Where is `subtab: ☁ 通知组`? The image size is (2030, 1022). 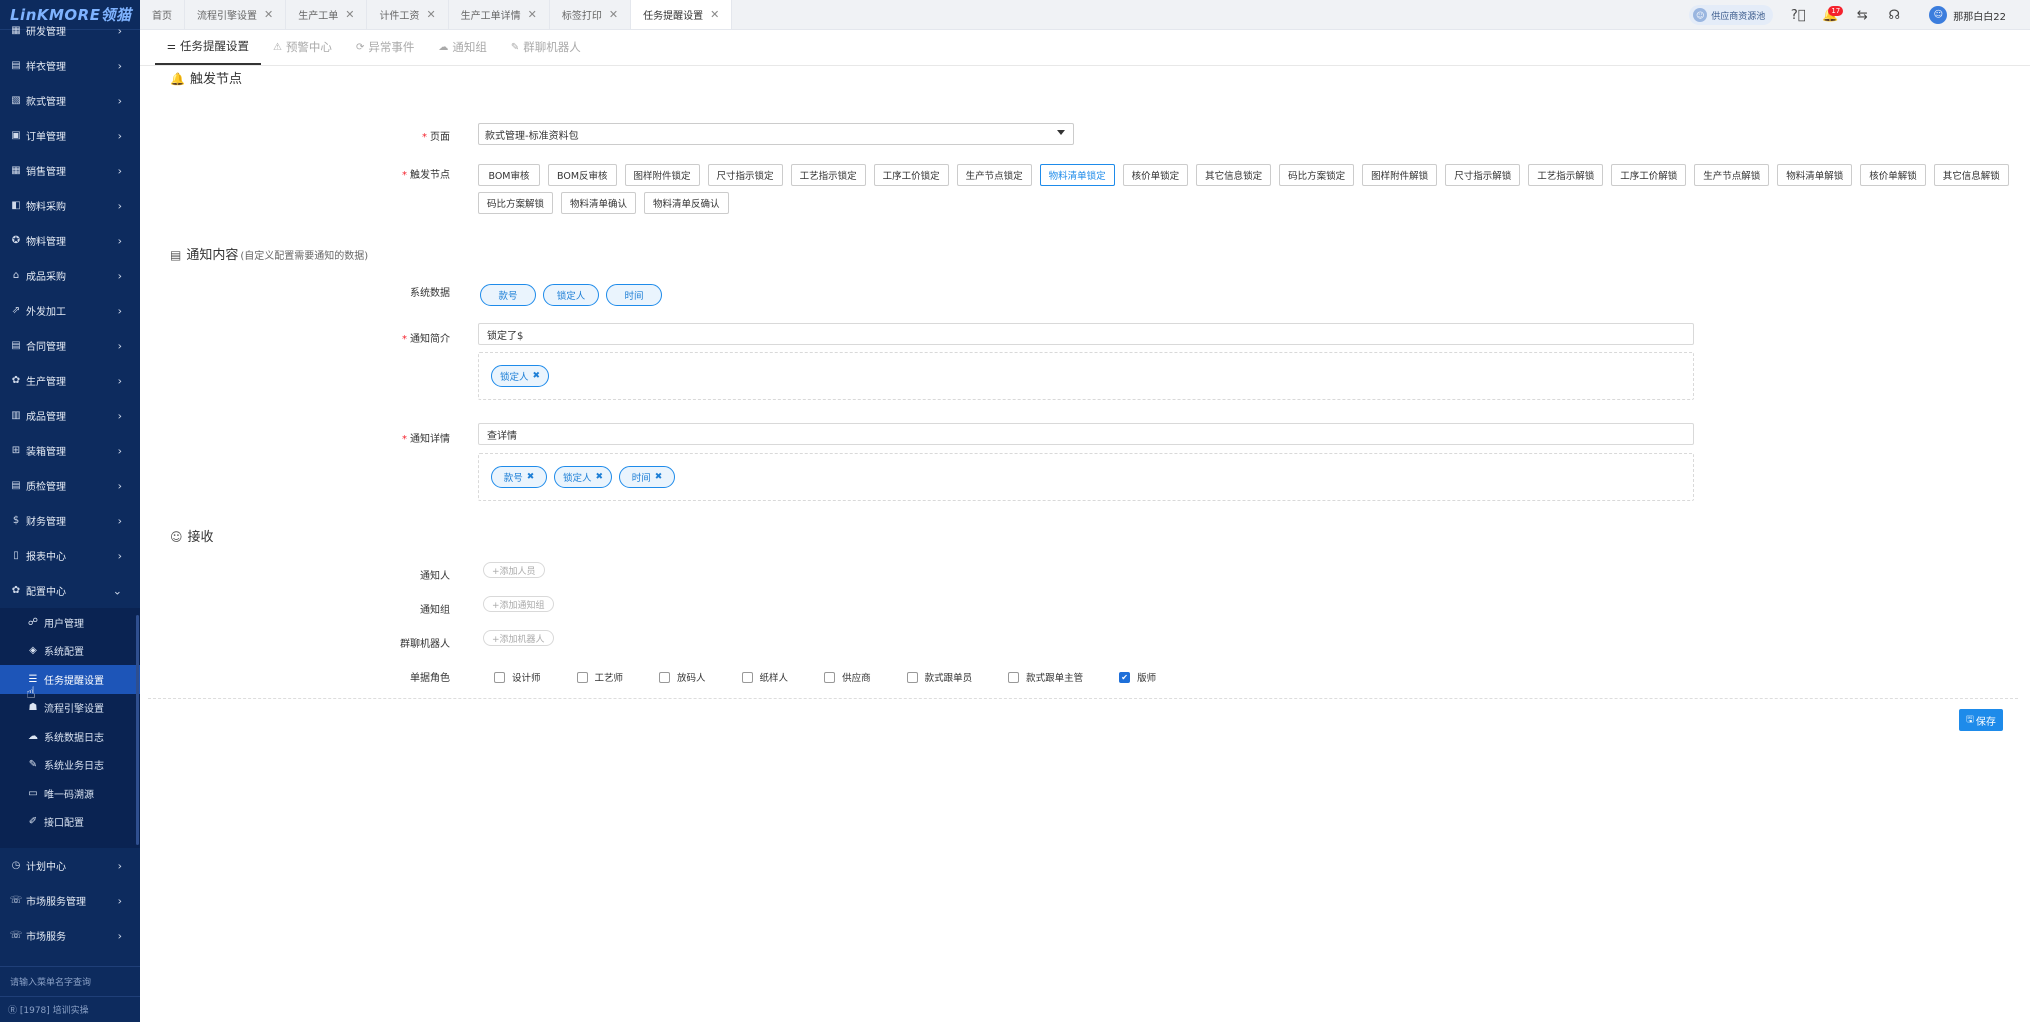 subtab: ☁ 通知组 is located at coordinates (462, 47).